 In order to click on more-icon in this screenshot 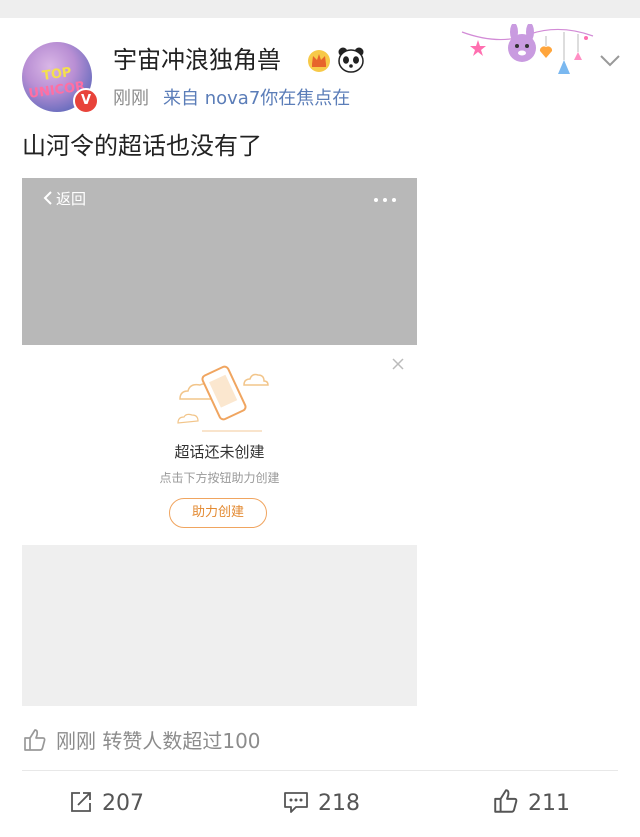, I will do `click(385, 200)`.